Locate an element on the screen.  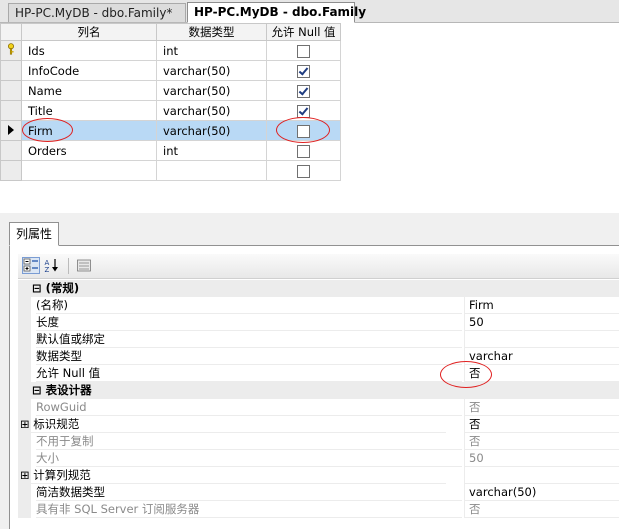
header-column-name: 列名 is located at coordinates (89, 32).